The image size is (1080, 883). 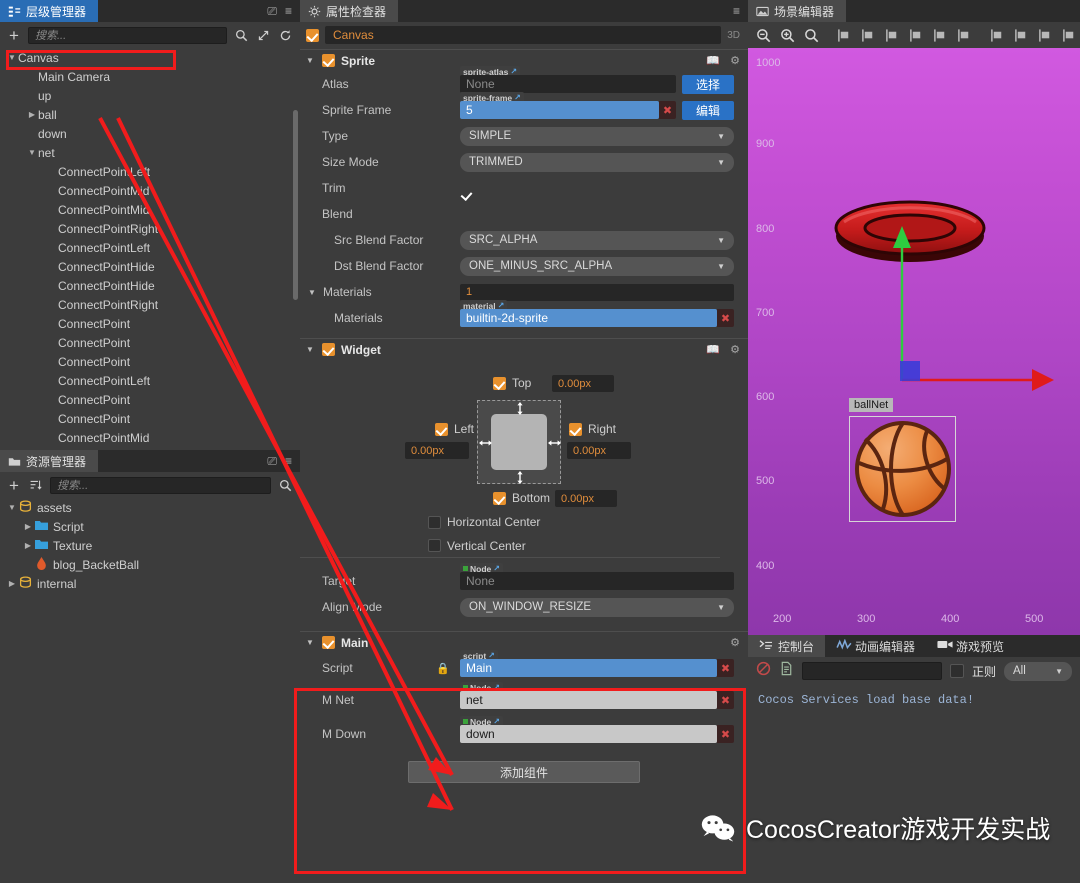 I want to click on component-header-sprite: ▼ Sprite 📖 ⚙, so click(x=524, y=60).